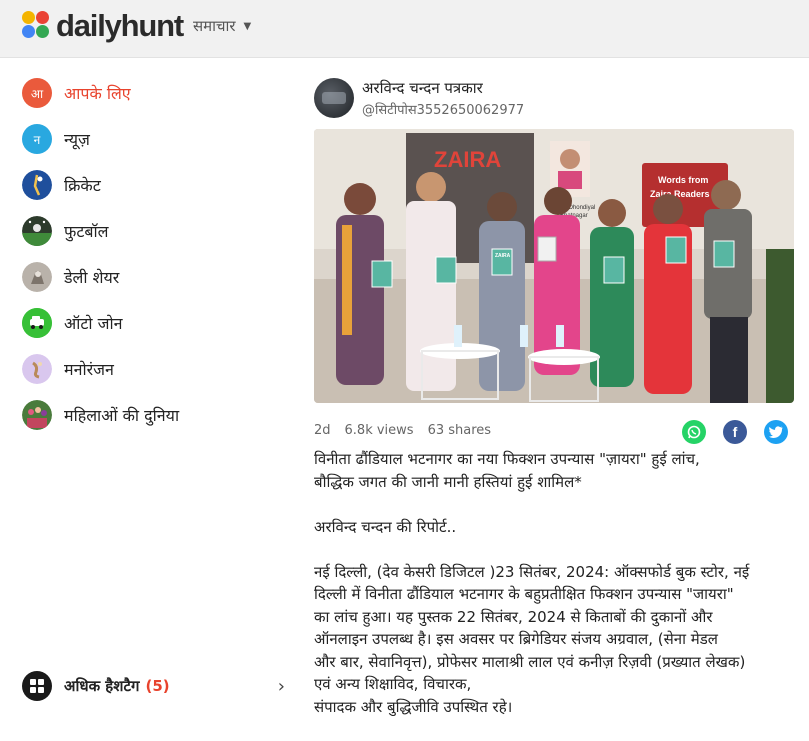 Image resolution: width=809 pixels, height=741 pixels. Describe the element at coordinates (379, 430) in the screenshot. I see `view-count: 6.8k views` at that location.